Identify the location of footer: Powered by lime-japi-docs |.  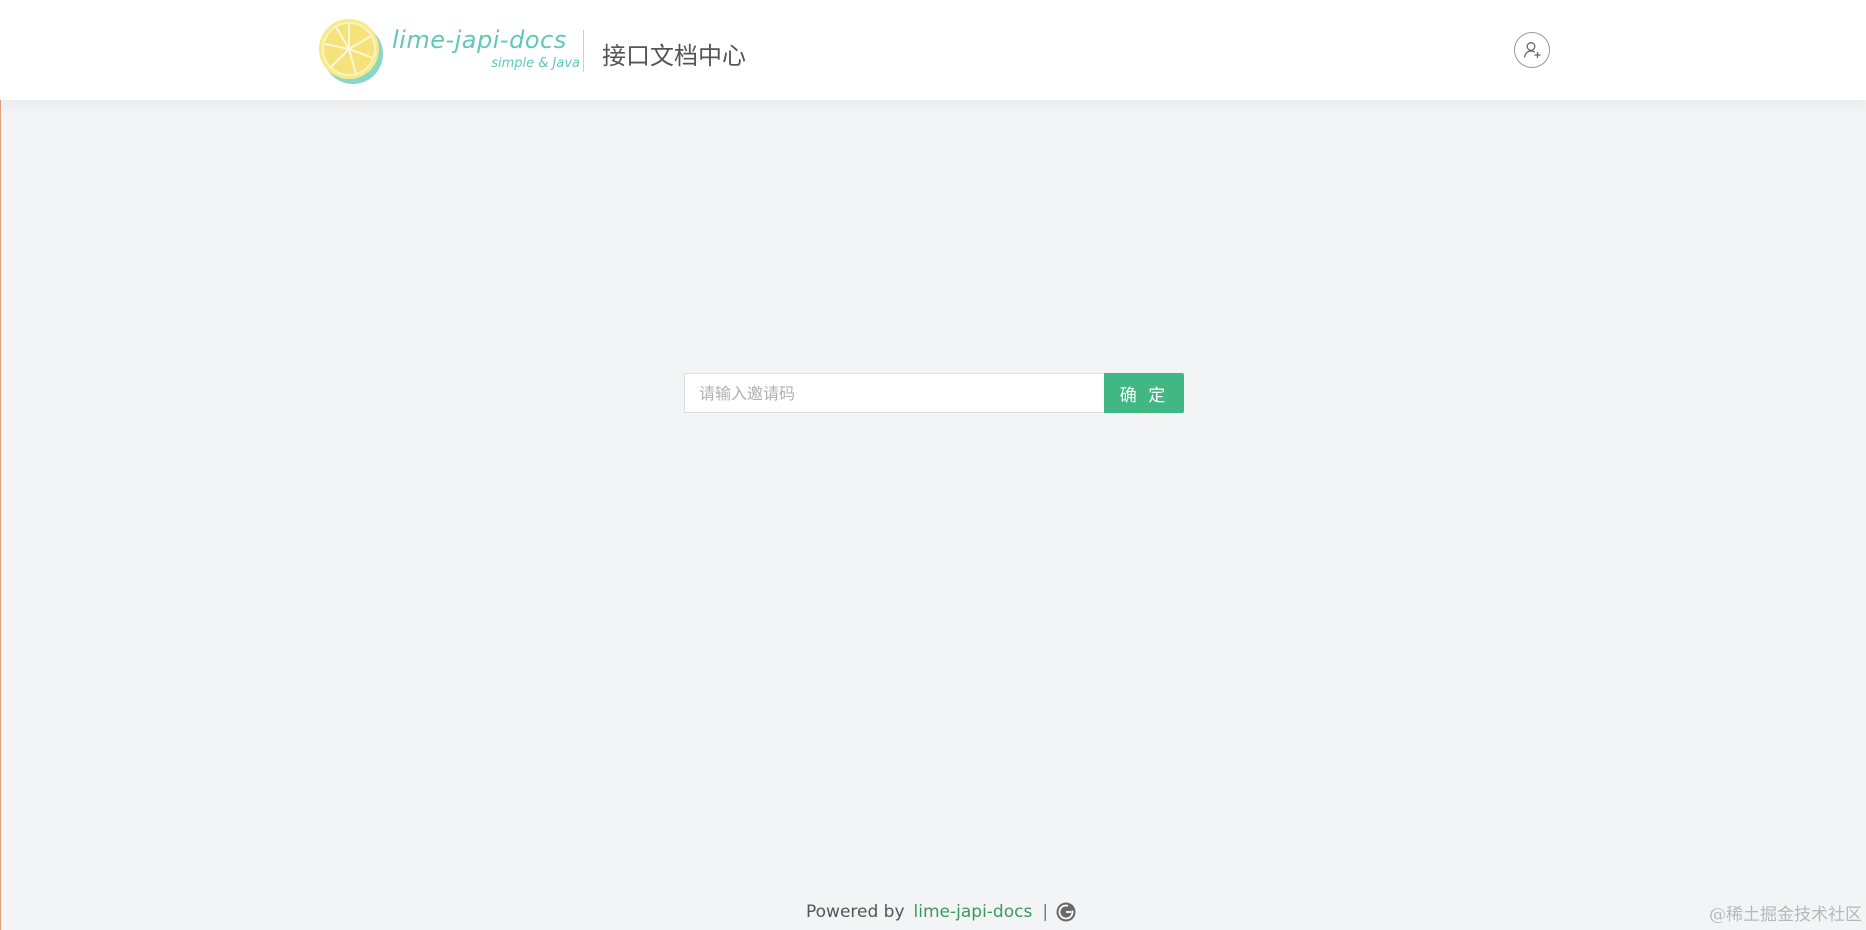
(941, 912).